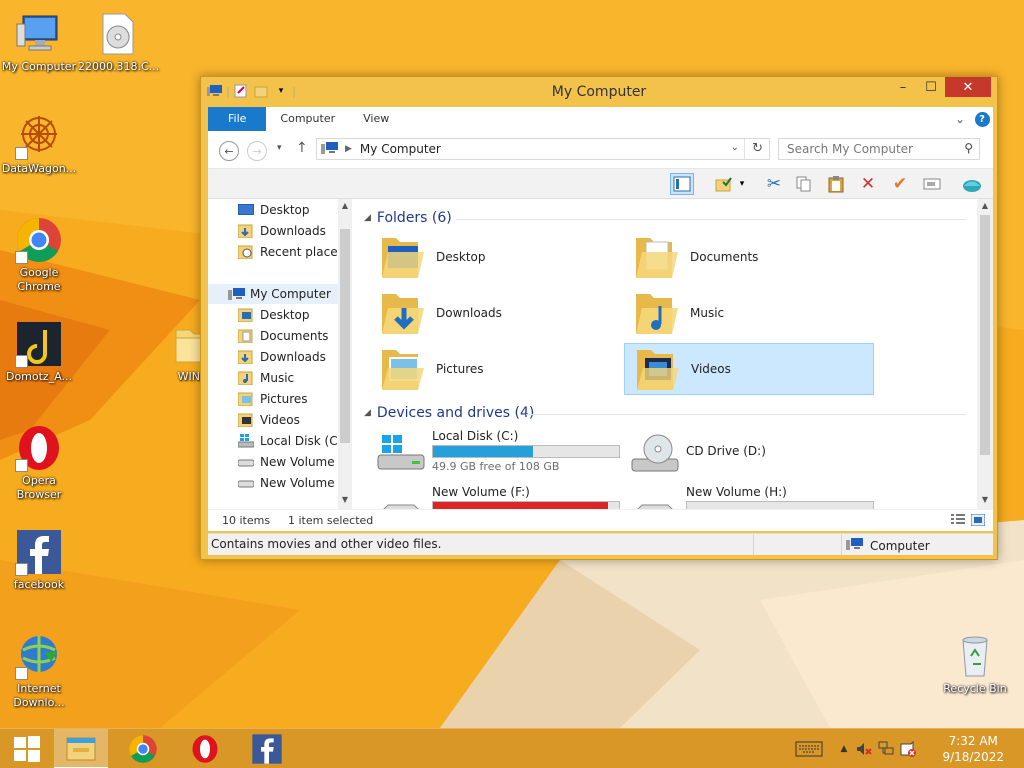 The image size is (1024, 768). Describe the element at coordinates (774, 184) in the screenshot. I see `cut-icon: ✂` at that location.